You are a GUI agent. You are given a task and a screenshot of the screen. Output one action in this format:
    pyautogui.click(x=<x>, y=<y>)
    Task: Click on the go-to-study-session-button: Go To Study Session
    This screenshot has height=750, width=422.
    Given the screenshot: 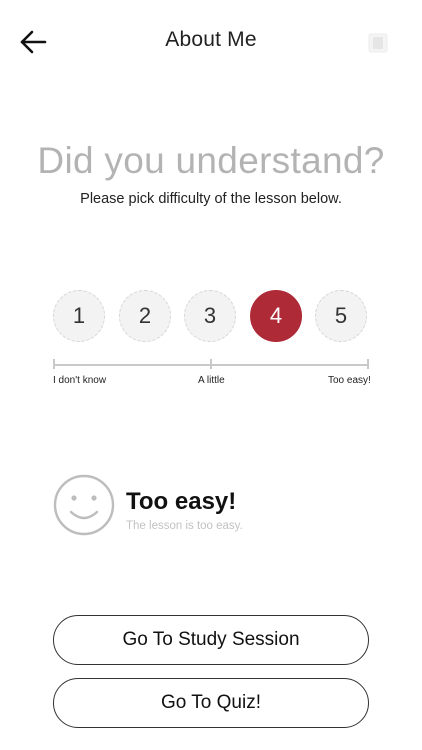 What is the action you would take?
    pyautogui.click(x=211, y=640)
    